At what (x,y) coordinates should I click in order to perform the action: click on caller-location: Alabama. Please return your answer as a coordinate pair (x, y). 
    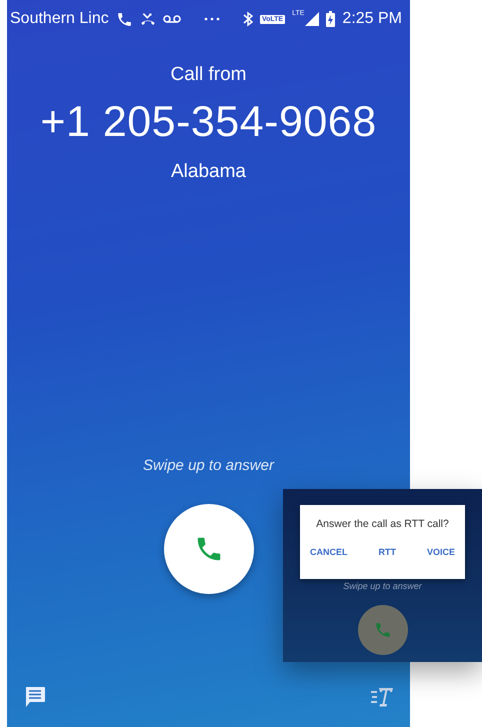
    Looking at the image, I should click on (208, 172).